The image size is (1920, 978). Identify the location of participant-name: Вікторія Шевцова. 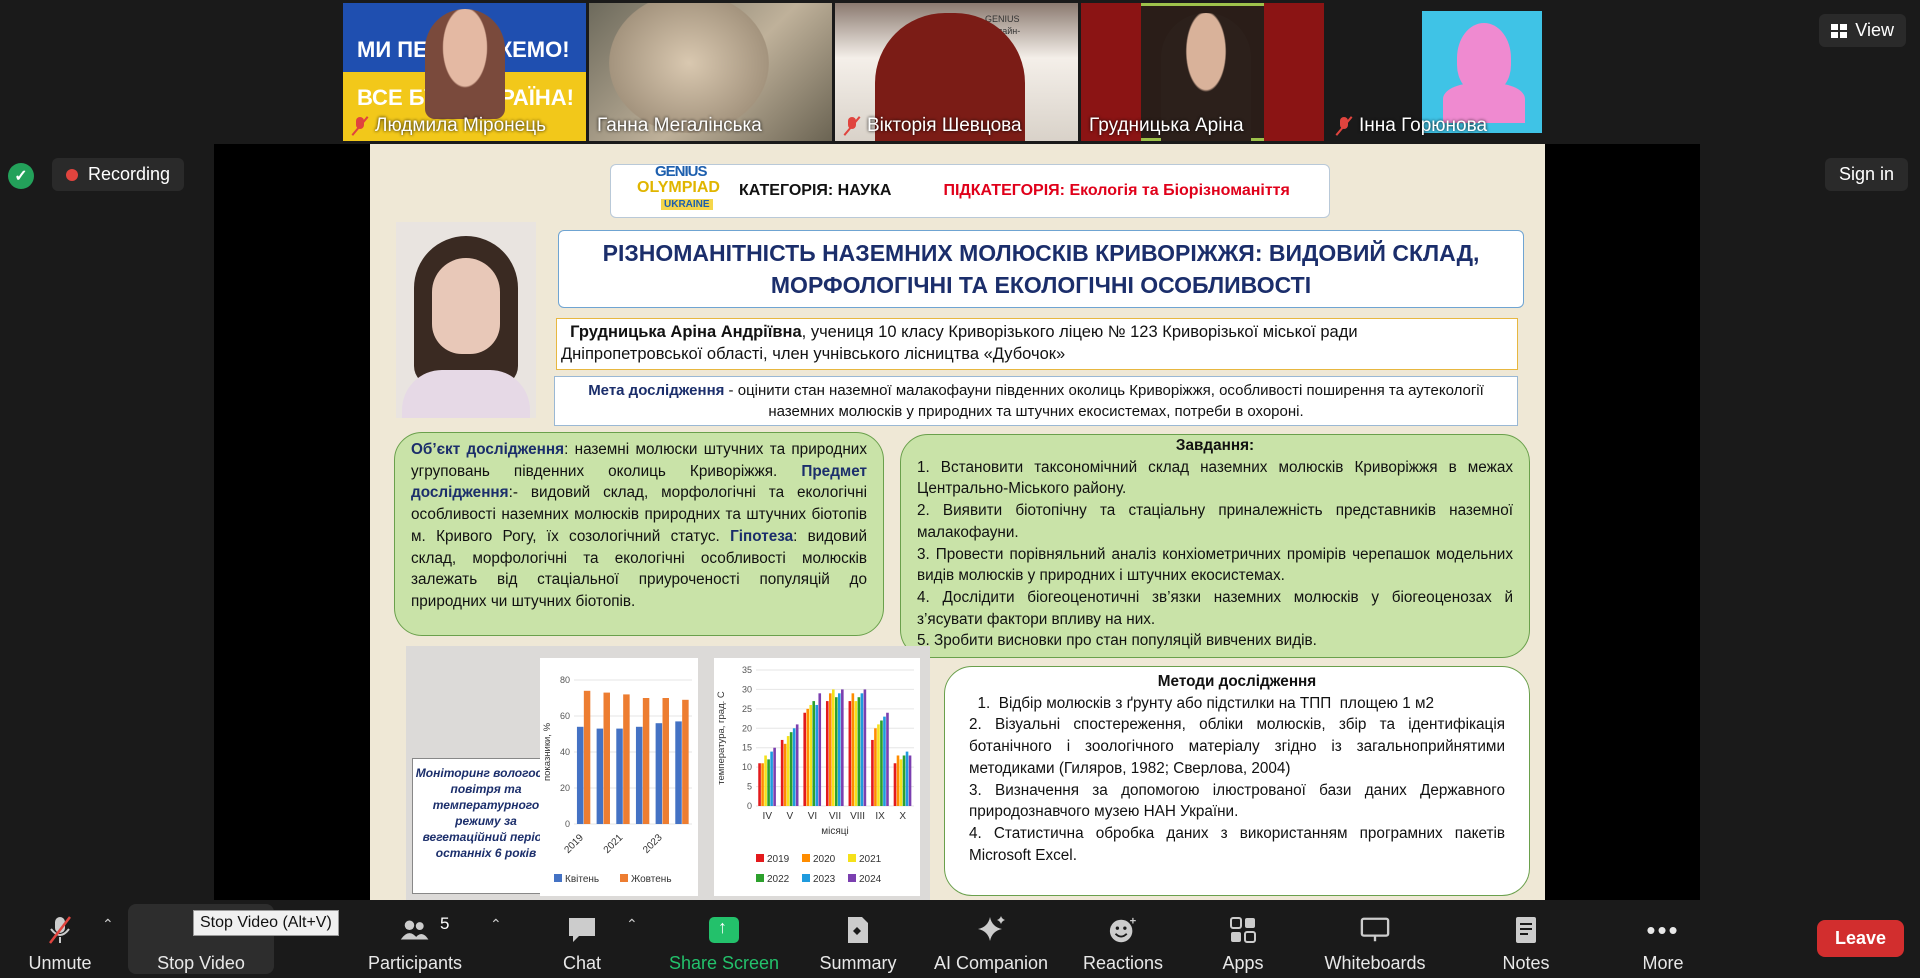
(944, 125).